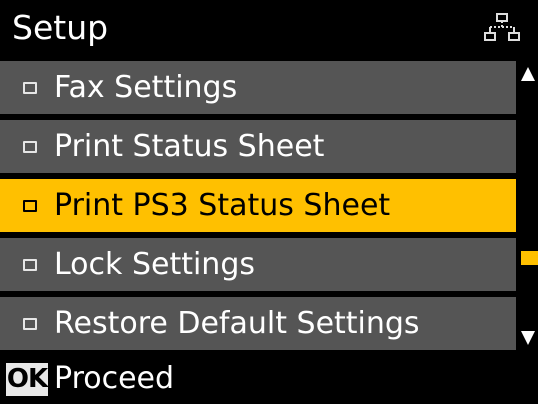 The width and height of the screenshot is (538, 404). Describe the element at coordinates (269, 378) in the screenshot. I see `footer-bar: OK Proceed` at that location.